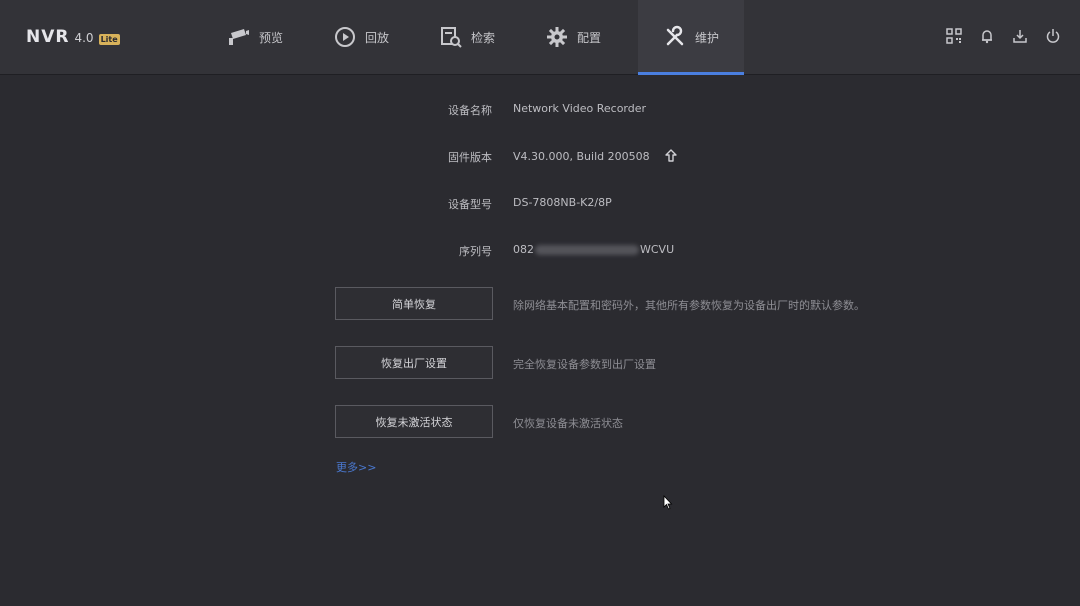 This screenshot has height=606, width=1080. I want to click on device-name-row: 设备名称 Network Video Recorder, so click(540, 112).